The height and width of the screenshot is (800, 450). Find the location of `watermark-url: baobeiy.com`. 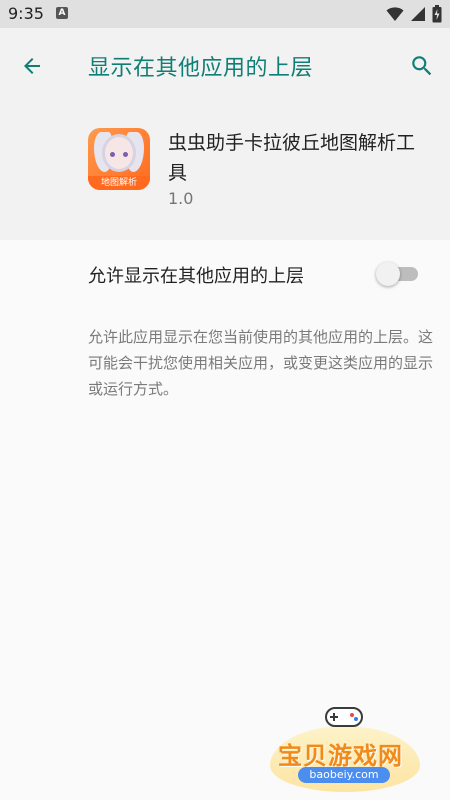

watermark-url: baobeiy.com is located at coordinates (344, 775).